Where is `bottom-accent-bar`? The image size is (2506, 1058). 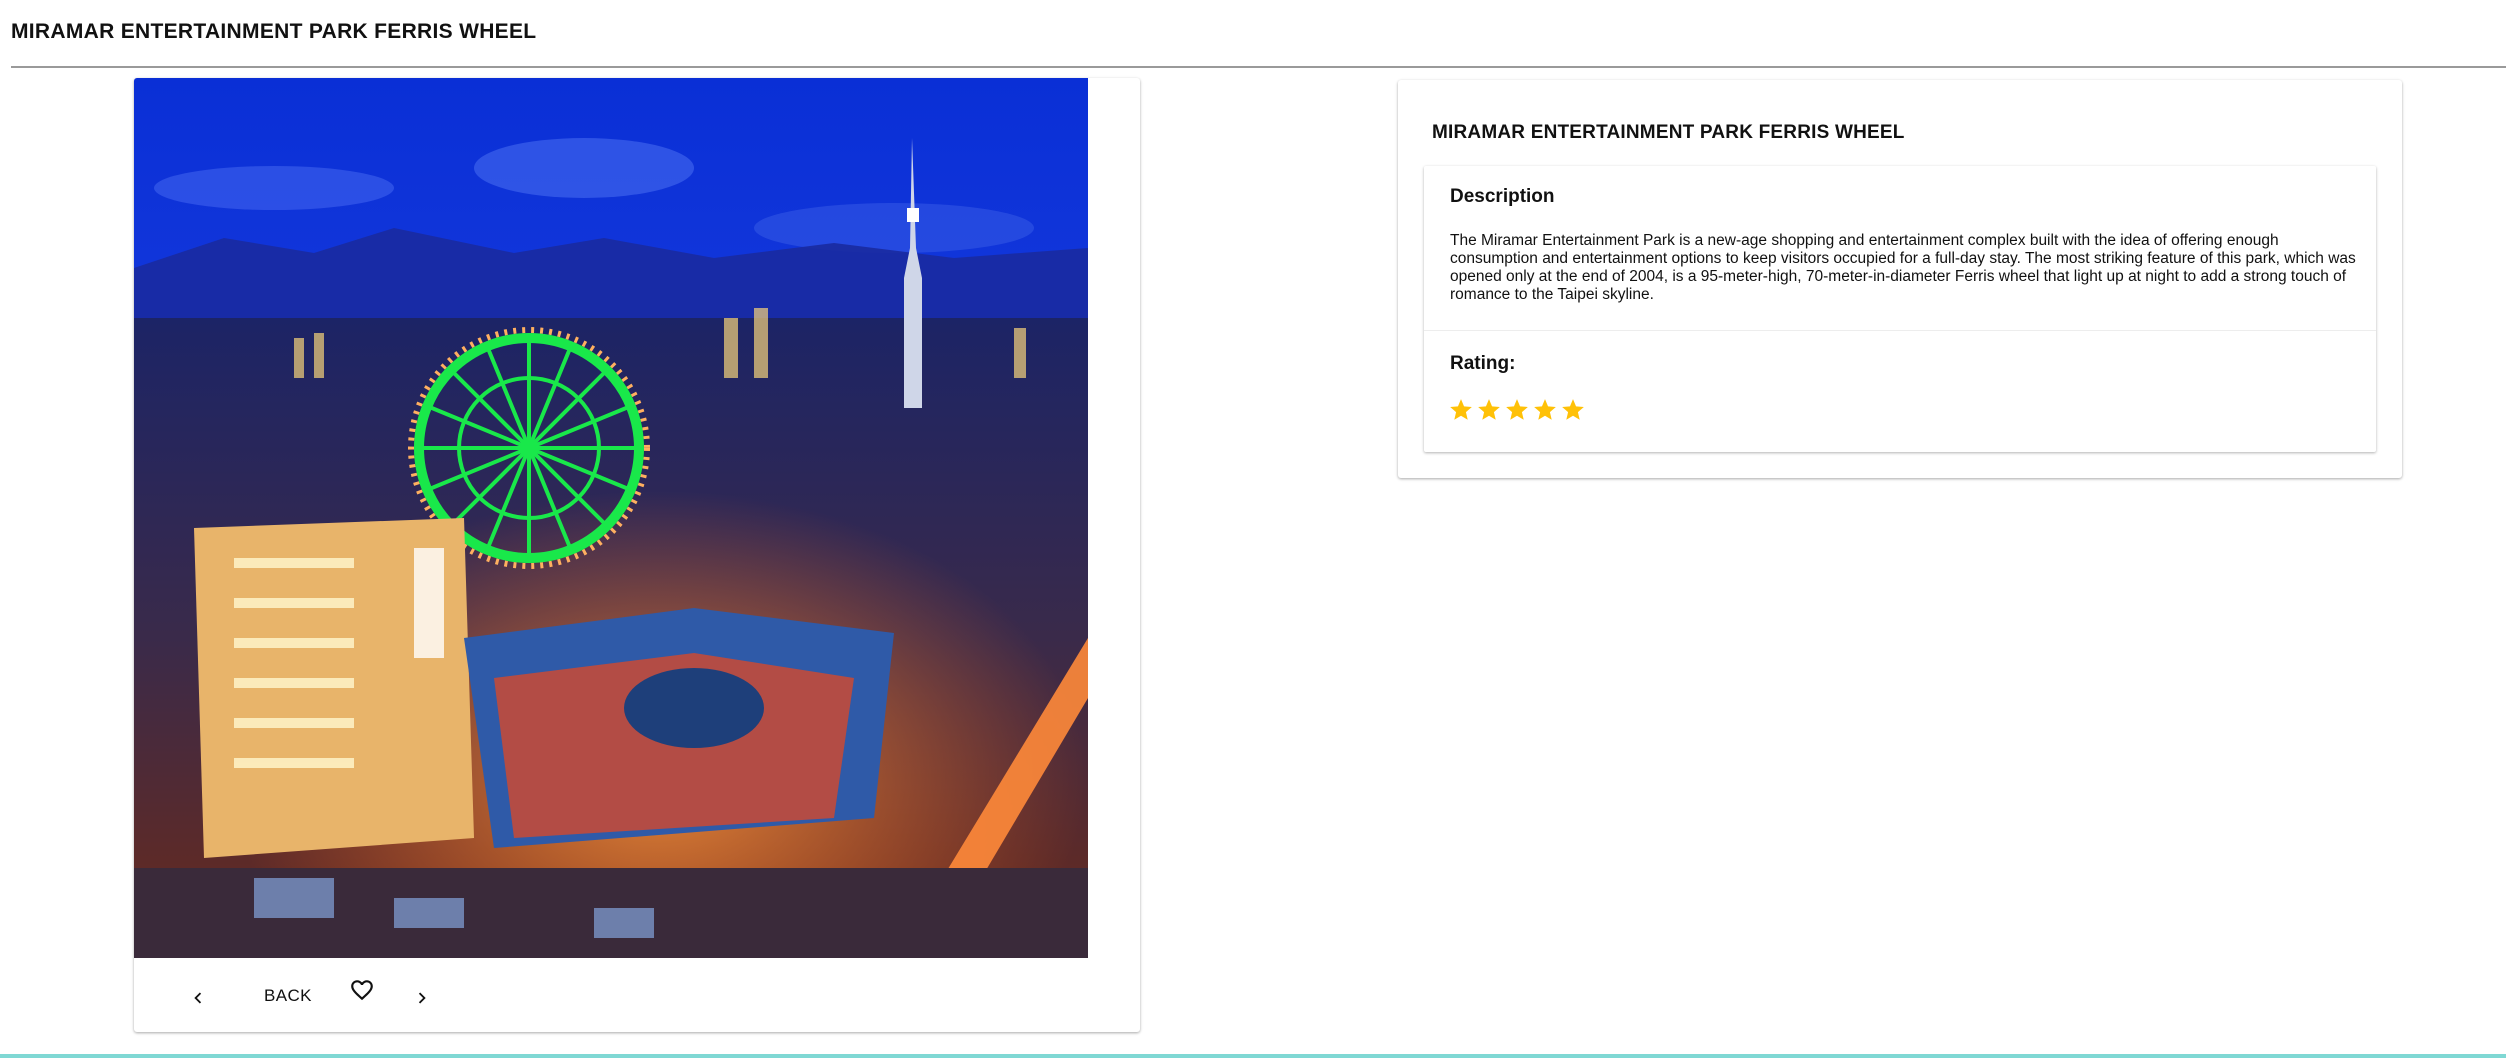 bottom-accent-bar is located at coordinates (1253, 1056).